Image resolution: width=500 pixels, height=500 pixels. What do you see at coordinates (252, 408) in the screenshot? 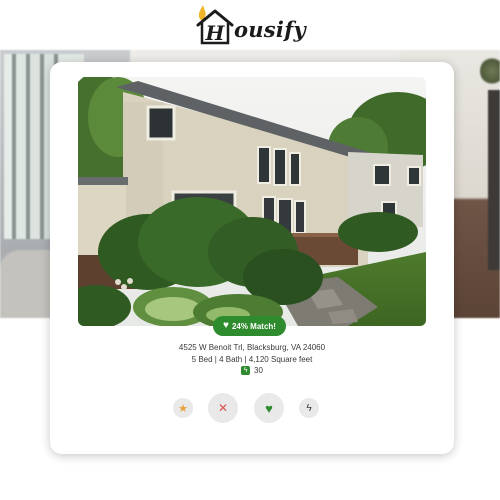
I see `action-bar: ★ ✕ ♥ ϟ` at bounding box center [252, 408].